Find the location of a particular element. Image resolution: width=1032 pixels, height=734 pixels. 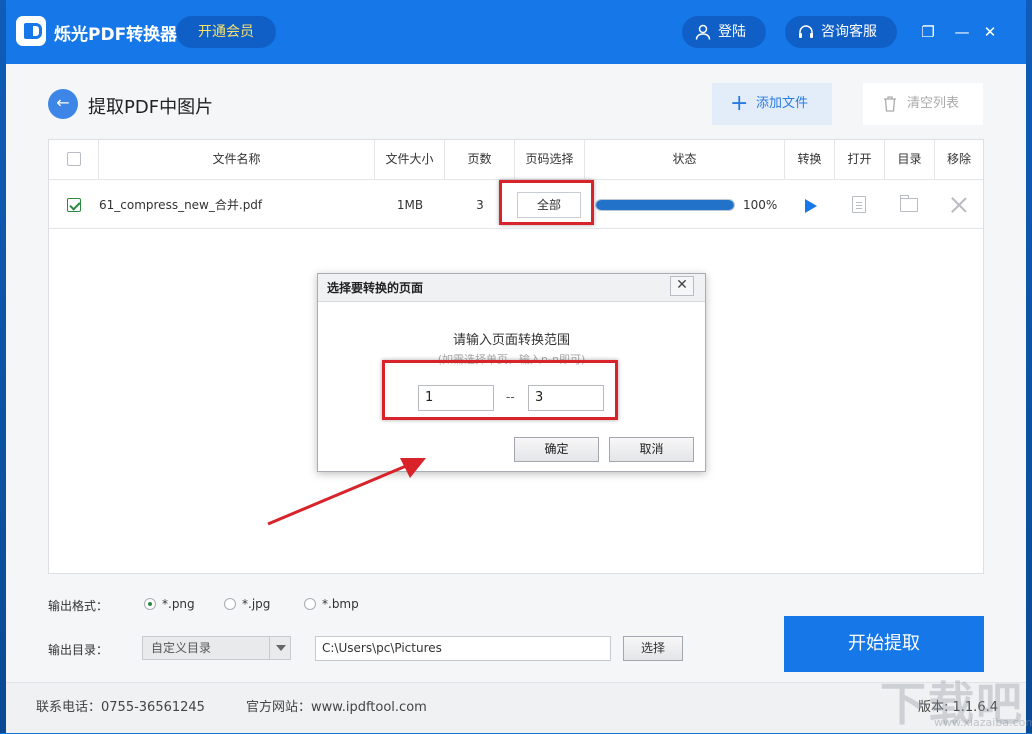

page-select-button: 全部 is located at coordinates (549, 205).